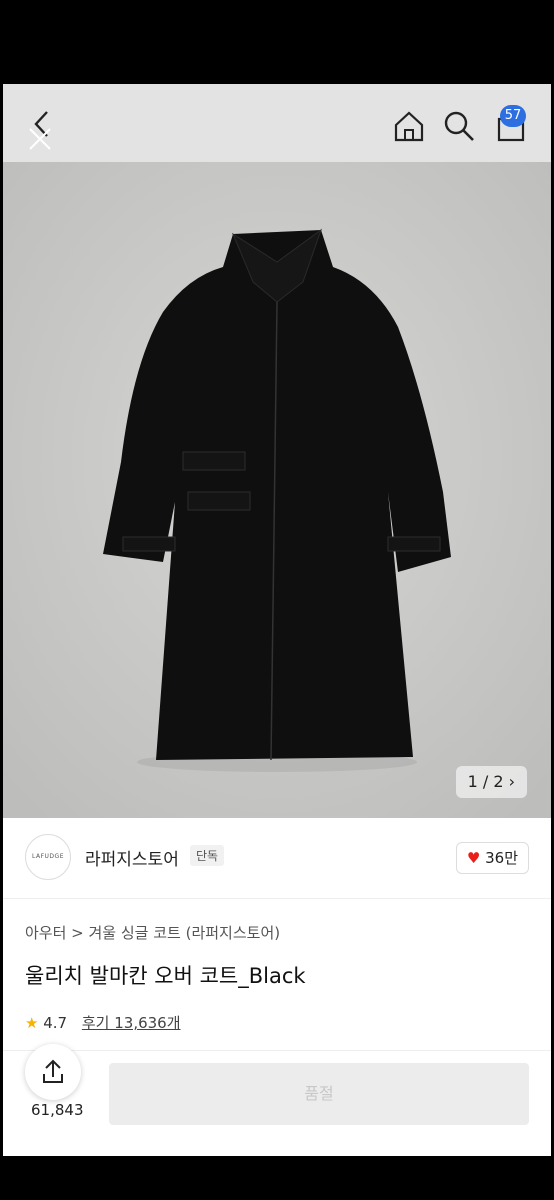 The height and width of the screenshot is (1200, 554). I want to click on rating-row: ★ 4.7 후기 13,636개, so click(103, 1022).